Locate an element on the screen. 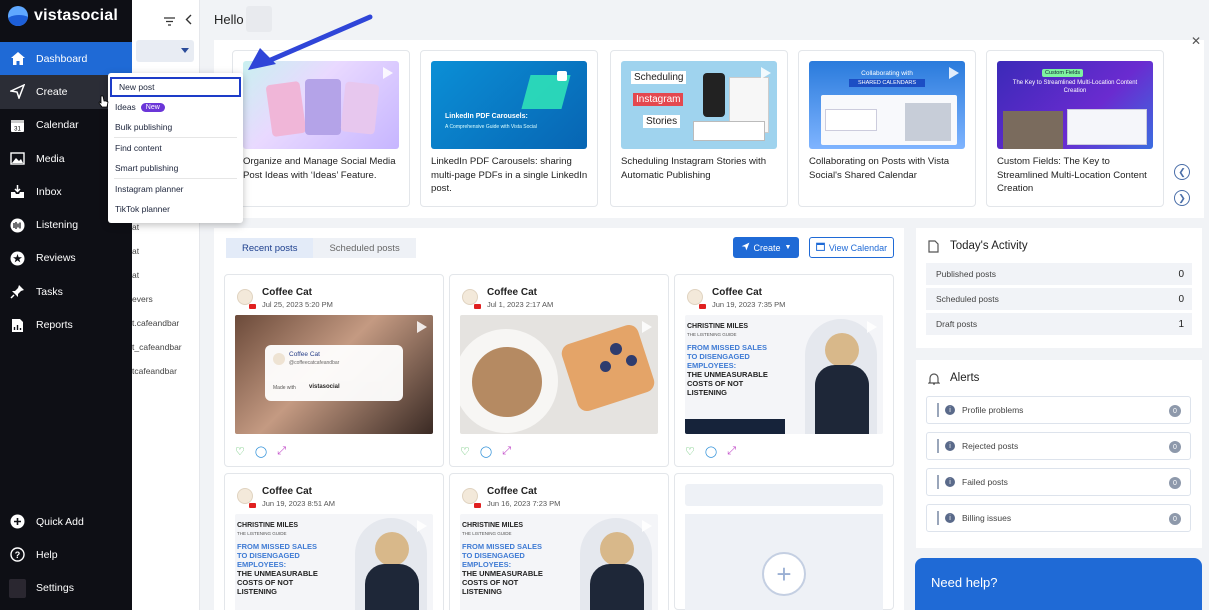 This screenshot has height=610, width=1209. alert-label: Failed posts is located at coordinates (985, 482).